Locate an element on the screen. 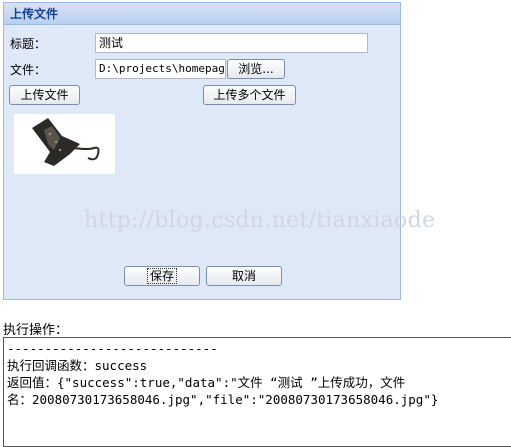 The width and height of the screenshot is (511, 447). console-line: ---------------------------- is located at coordinates (112, 348).